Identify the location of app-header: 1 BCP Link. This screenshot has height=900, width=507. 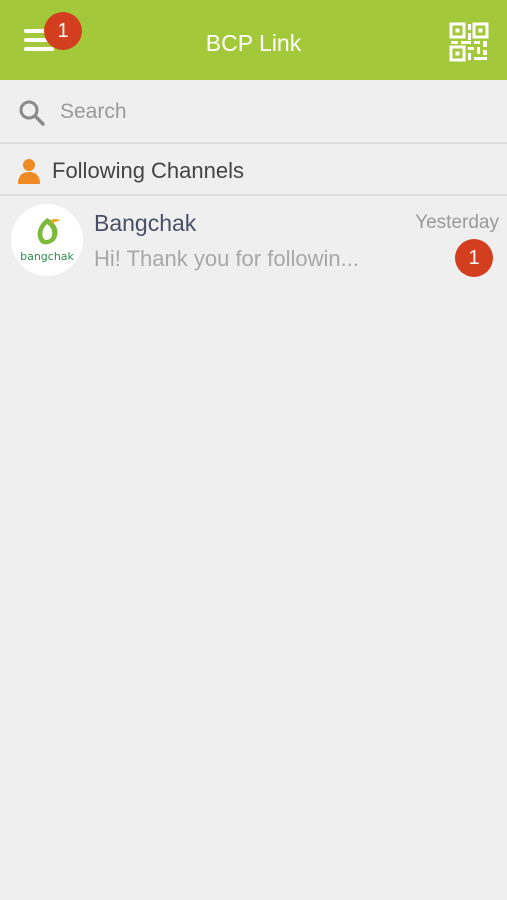
(253, 40).